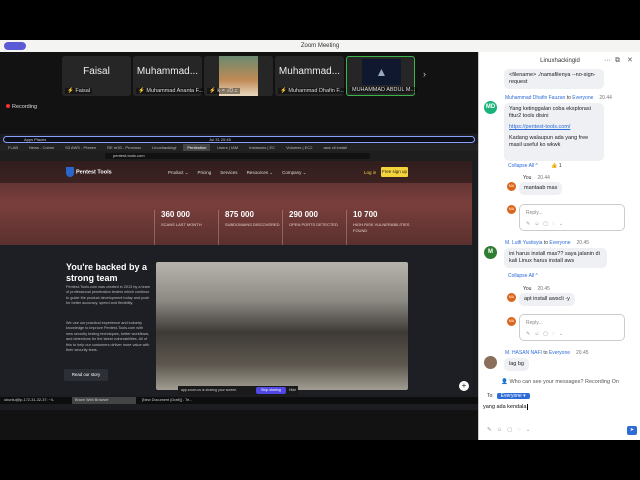  Describe the element at coordinates (370, 172) in the screenshot. I see `login-link: Log in` at that location.